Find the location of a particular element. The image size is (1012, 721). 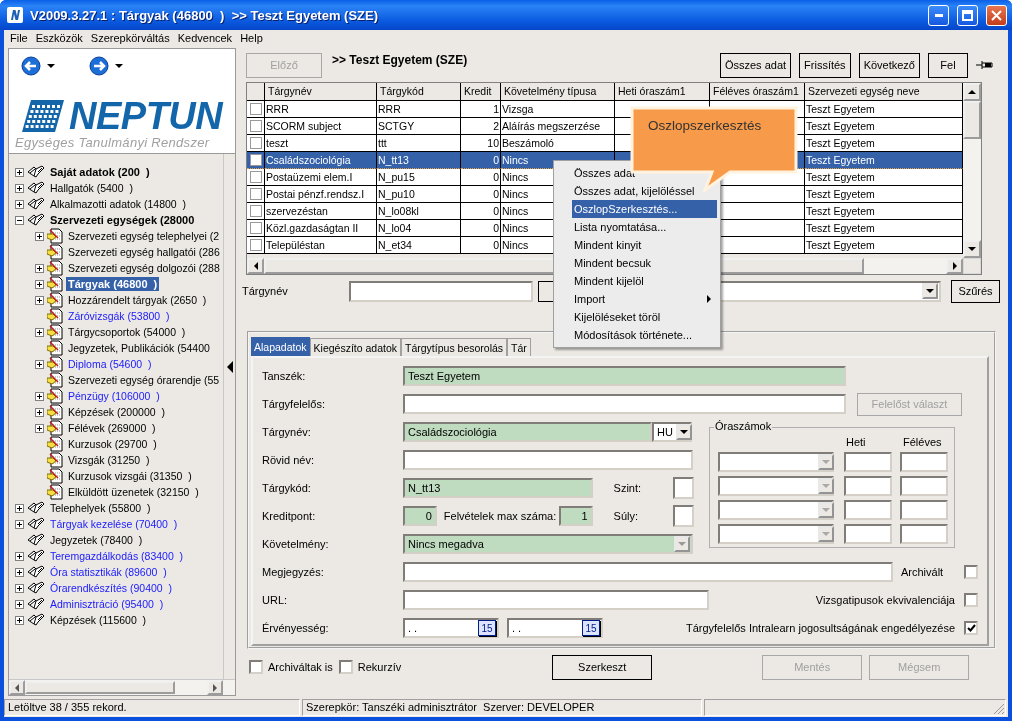

column-header: Féléves is located at coordinates (922, 443).